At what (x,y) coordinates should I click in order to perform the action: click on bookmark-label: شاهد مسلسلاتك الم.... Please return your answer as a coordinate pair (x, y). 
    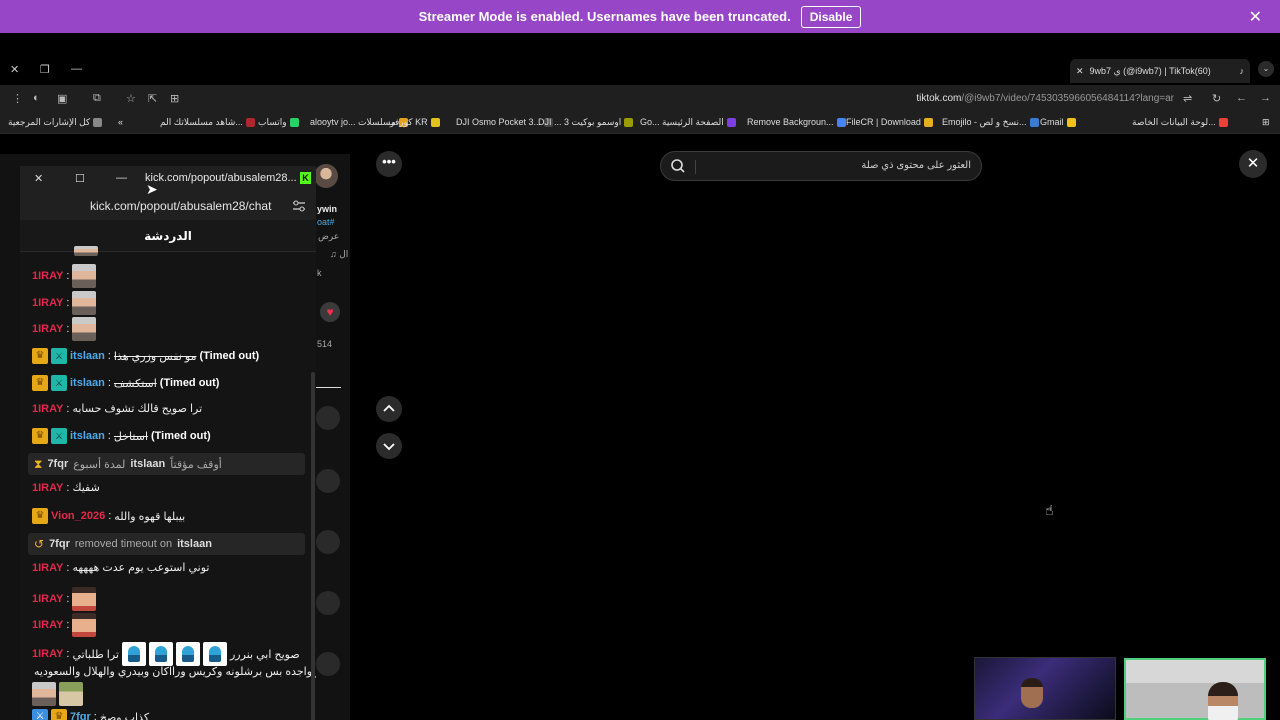
    Looking at the image, I should click on (201, 122).